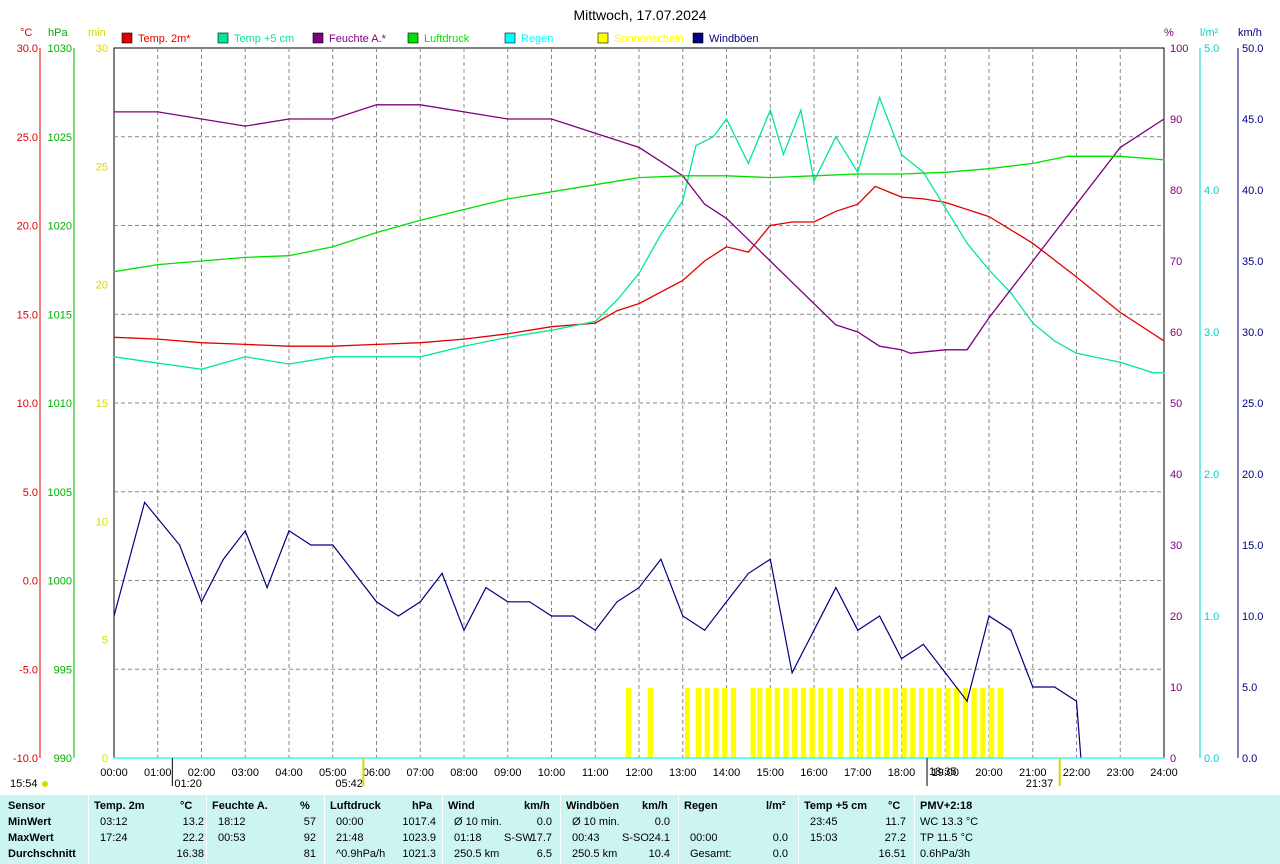  I want to click on pct-tick: 30, so click(1176, 546).